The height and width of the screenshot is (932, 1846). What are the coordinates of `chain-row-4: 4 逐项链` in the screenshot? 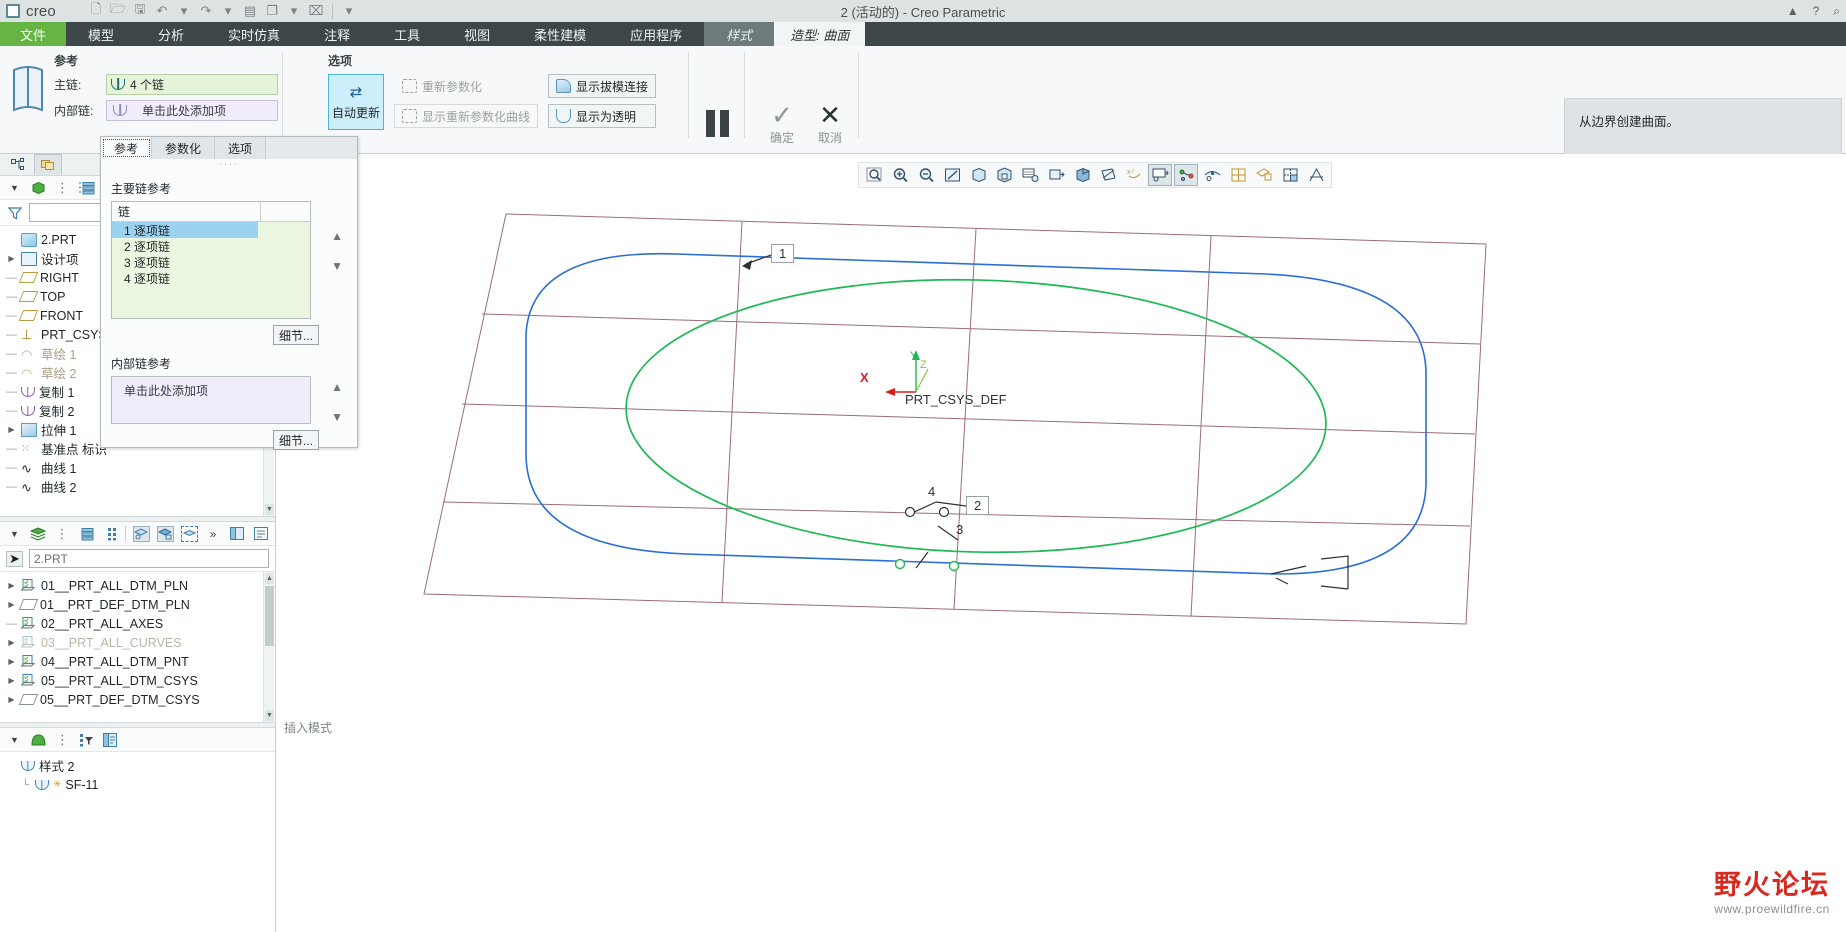 It's located at (185, 278).